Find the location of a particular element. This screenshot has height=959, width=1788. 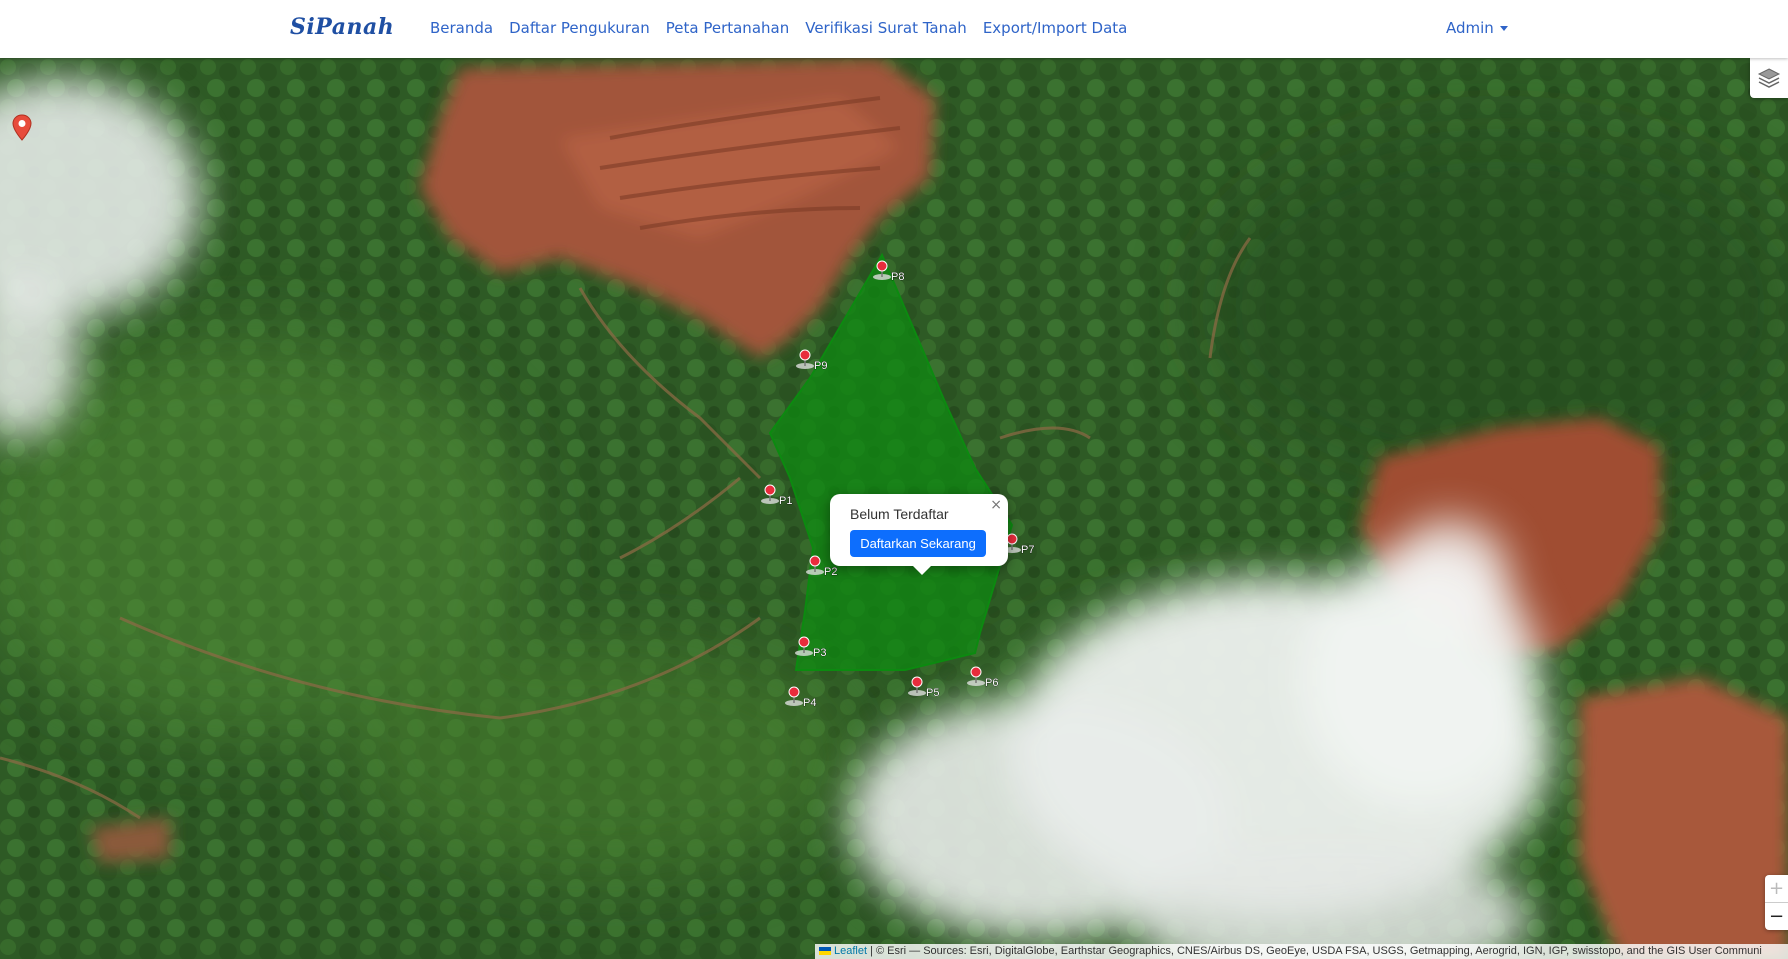

nav-link-verifikasi-surat-tanah: Verifikasi Surat Tanah is located at coordinates (886, 28).